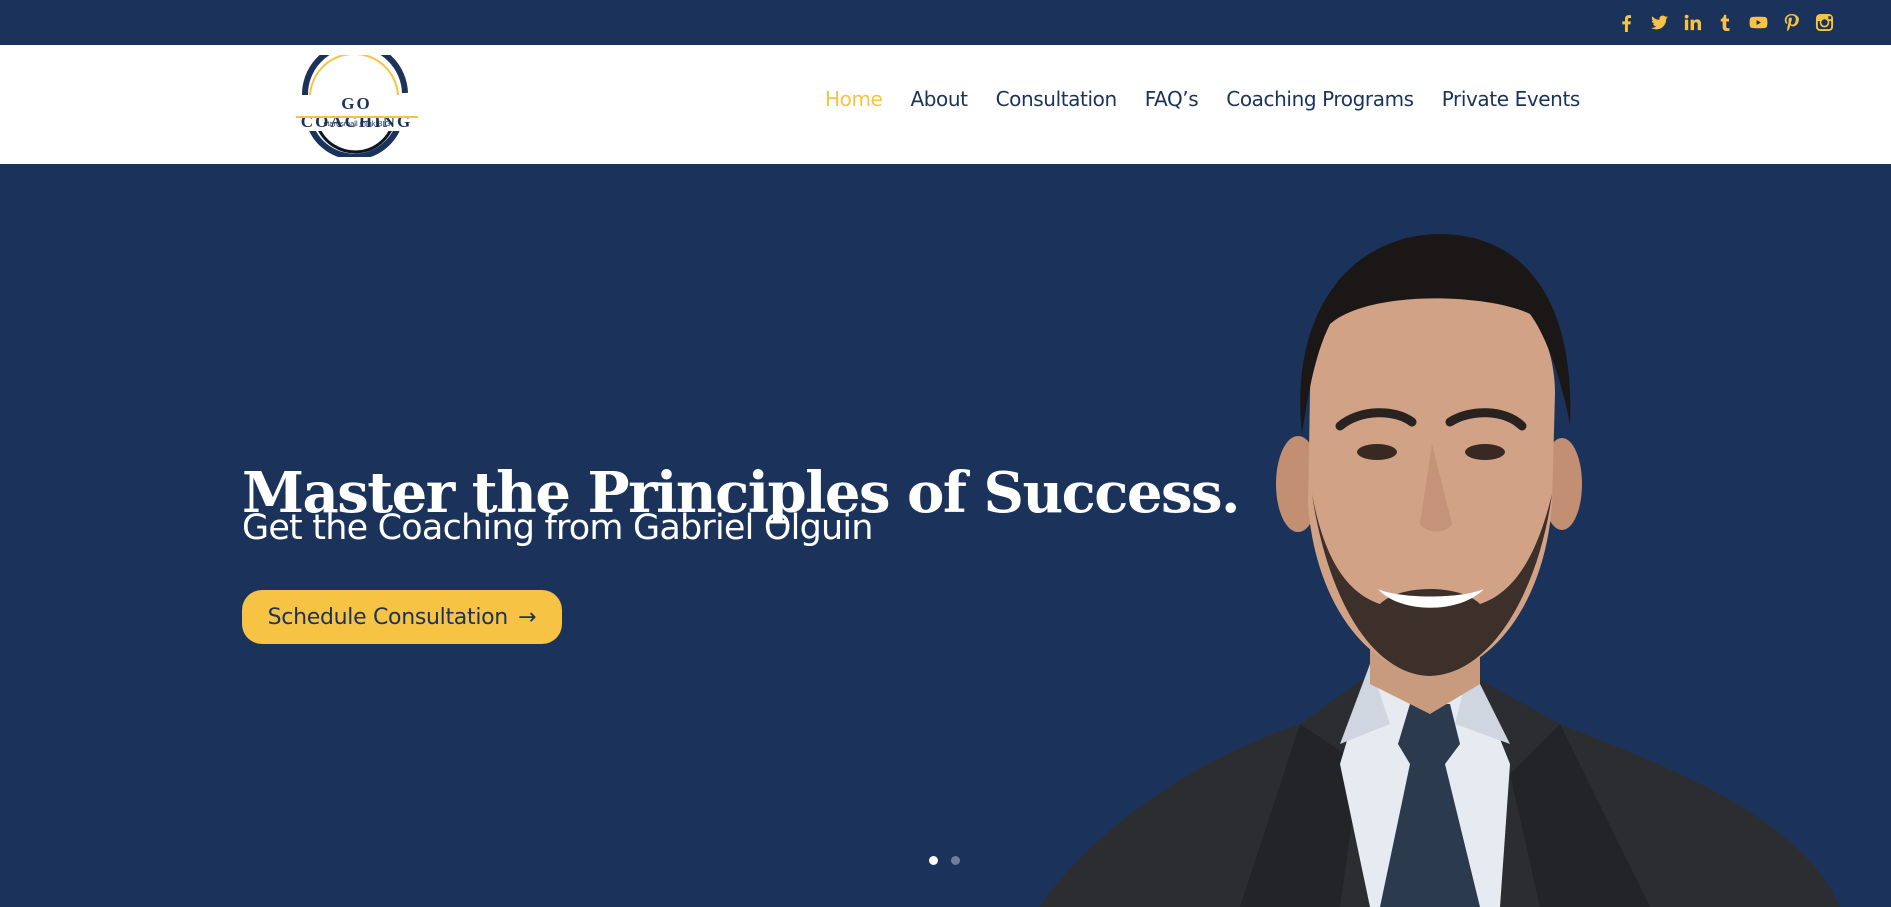 Image resolution: width=1891 pixels, height=907 pixels. I want to click on nav-coaching-programs: Coaching Programs, so click(1320, 99).